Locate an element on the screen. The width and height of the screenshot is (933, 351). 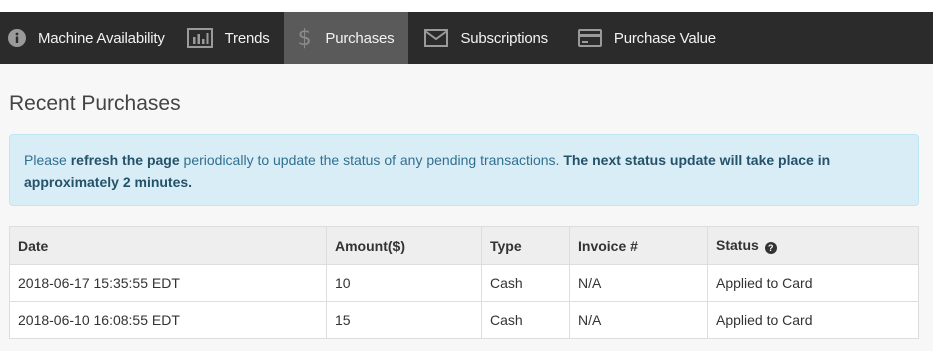
nav-item-subscriptions: Subscriptions is located at coordinates (484, 38).